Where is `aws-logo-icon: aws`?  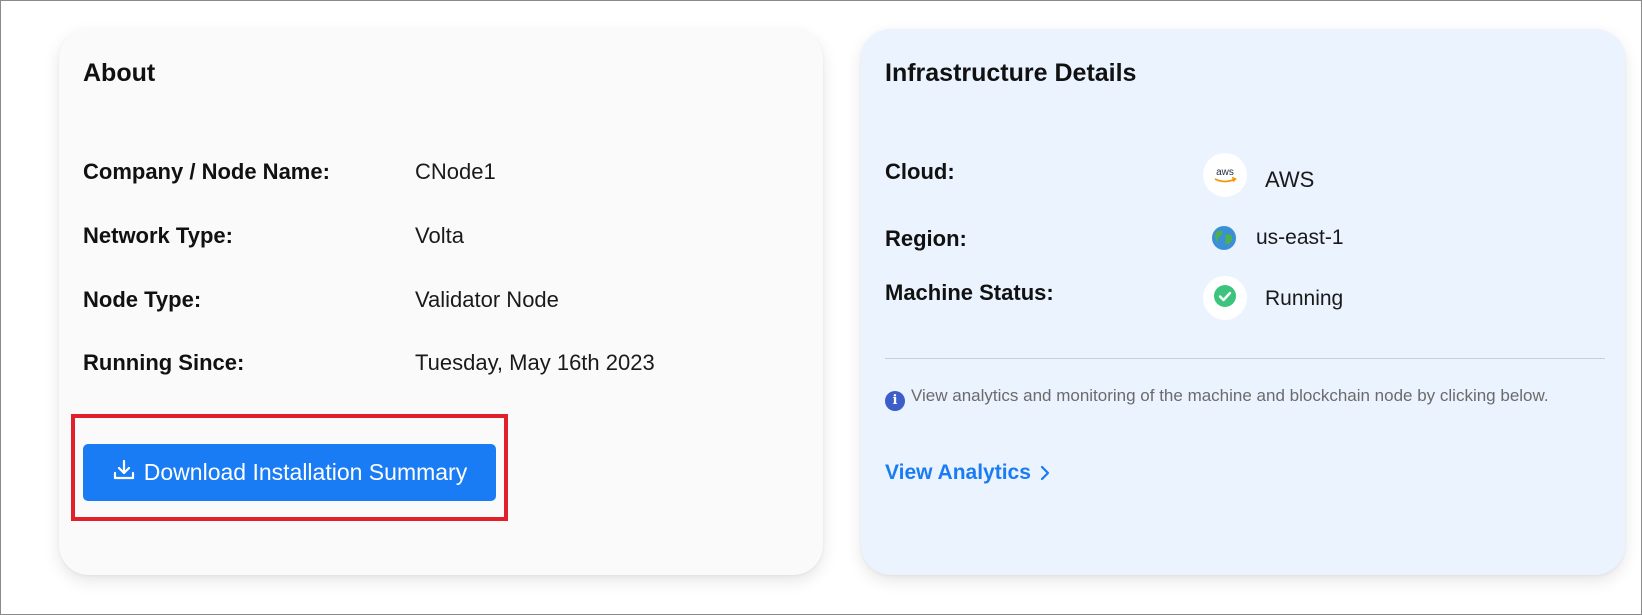 aws-logo-icon: aws is located at coordinates (1225, 175).